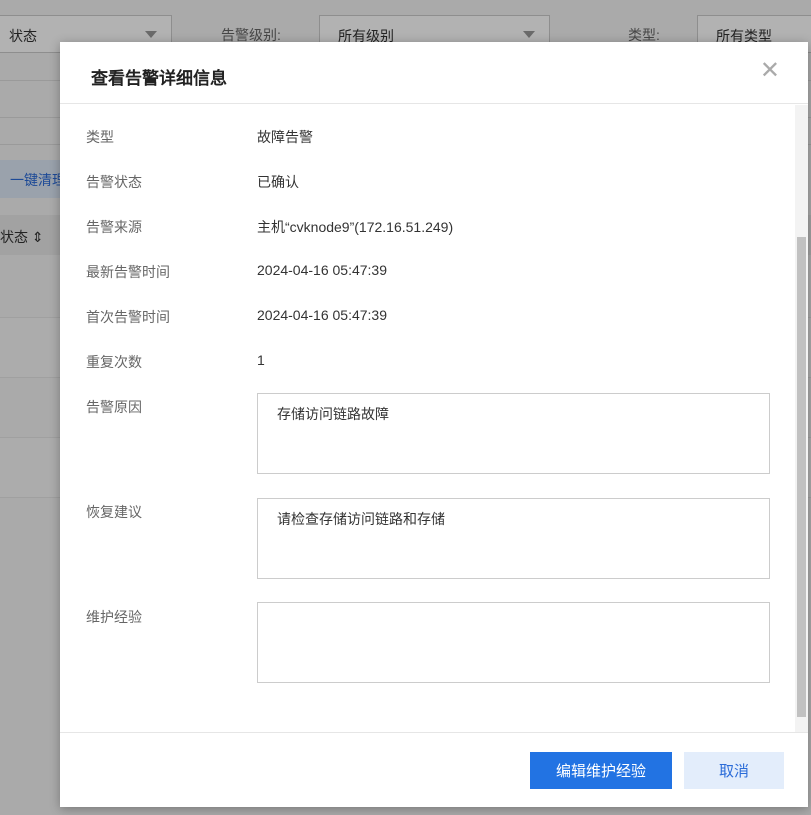 This screenshot has width=811, height=815. I want to click on field-value-source: 主机“cvknode9”(172.16.51.249), so click(355, 227).